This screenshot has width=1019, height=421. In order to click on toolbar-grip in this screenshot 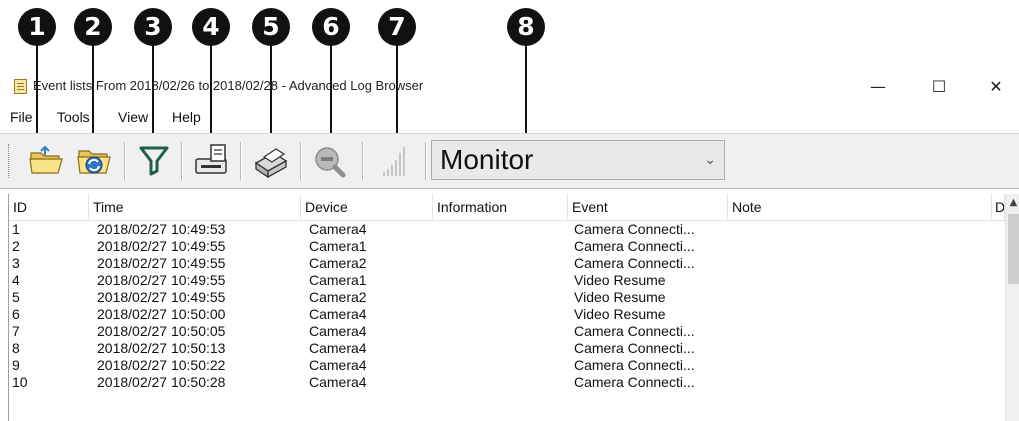, I will do `click(10, 161)`.